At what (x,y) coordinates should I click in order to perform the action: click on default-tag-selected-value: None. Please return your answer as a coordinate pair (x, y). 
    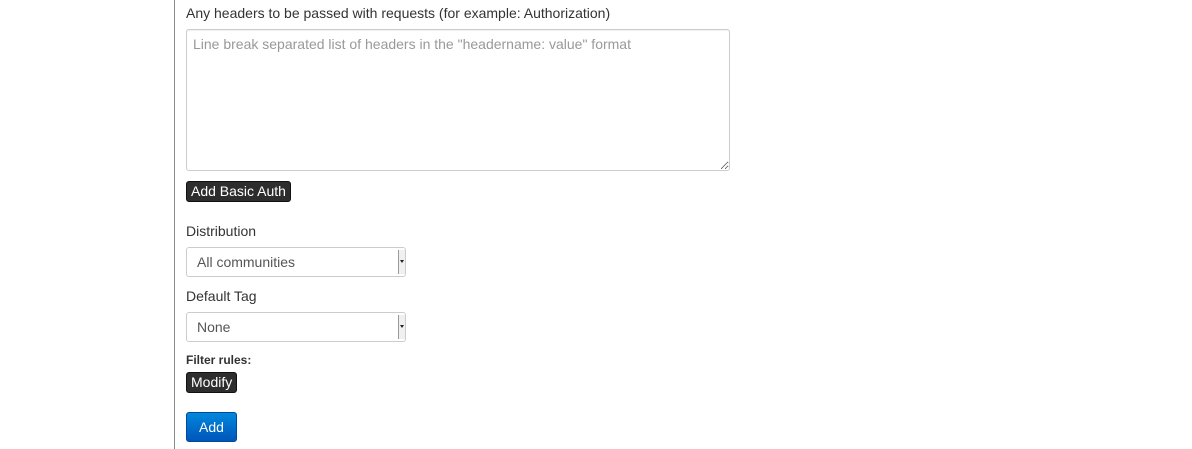
    Looking at the image, I should click on (214, 327).